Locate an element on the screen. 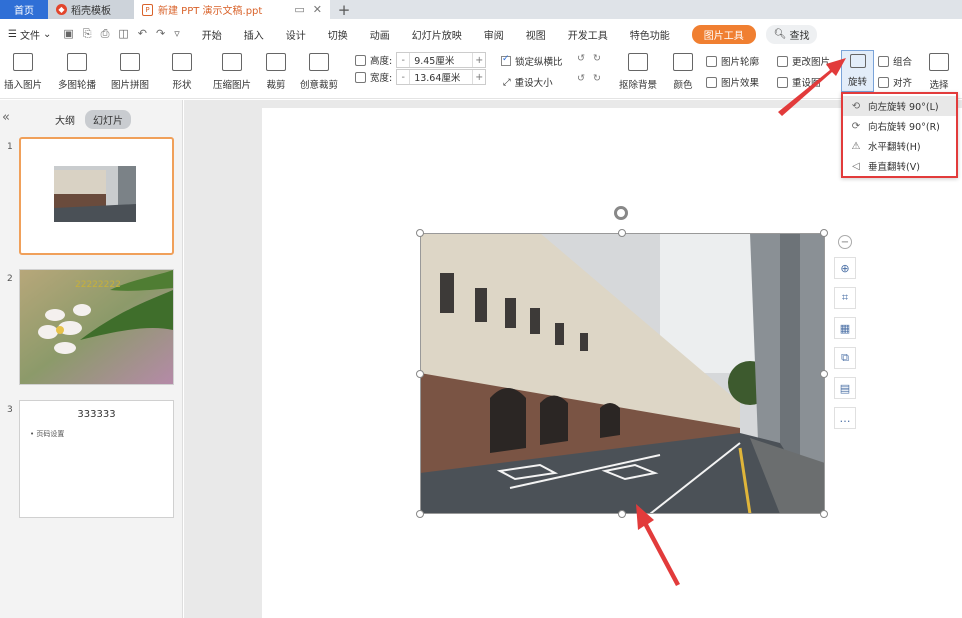 The image size is (962, 618). replace-quick-icon: ⧉ is located at coordinates (845, 358).